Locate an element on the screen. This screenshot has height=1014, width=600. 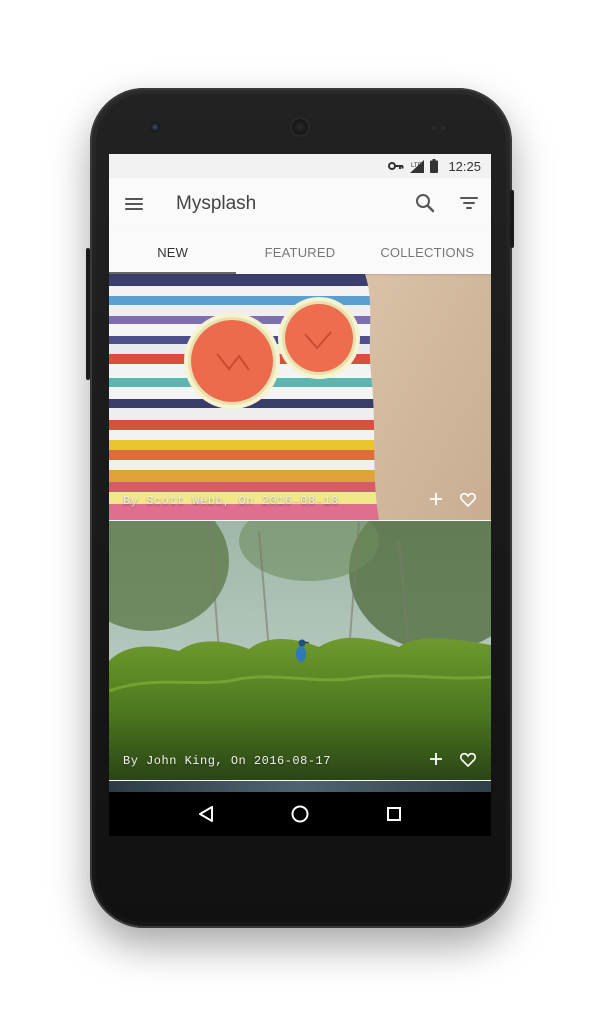
recents-square-icon is located at coordinates (394, 814).